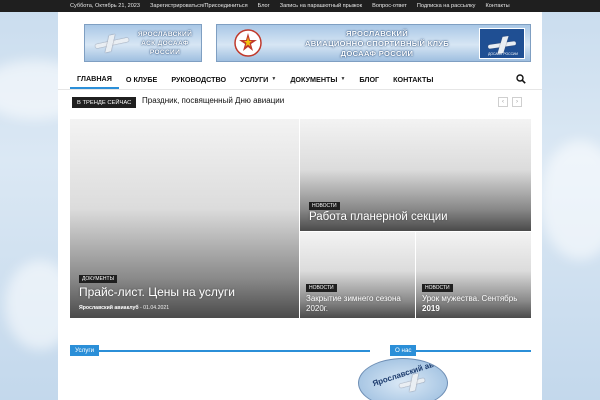 The height and width of the screenshot is (400, 600). What do you see at coordinates (264, 6) in the screenshot?
I see `topbar-link-blog: Блог` at bounding box center [264, 6].